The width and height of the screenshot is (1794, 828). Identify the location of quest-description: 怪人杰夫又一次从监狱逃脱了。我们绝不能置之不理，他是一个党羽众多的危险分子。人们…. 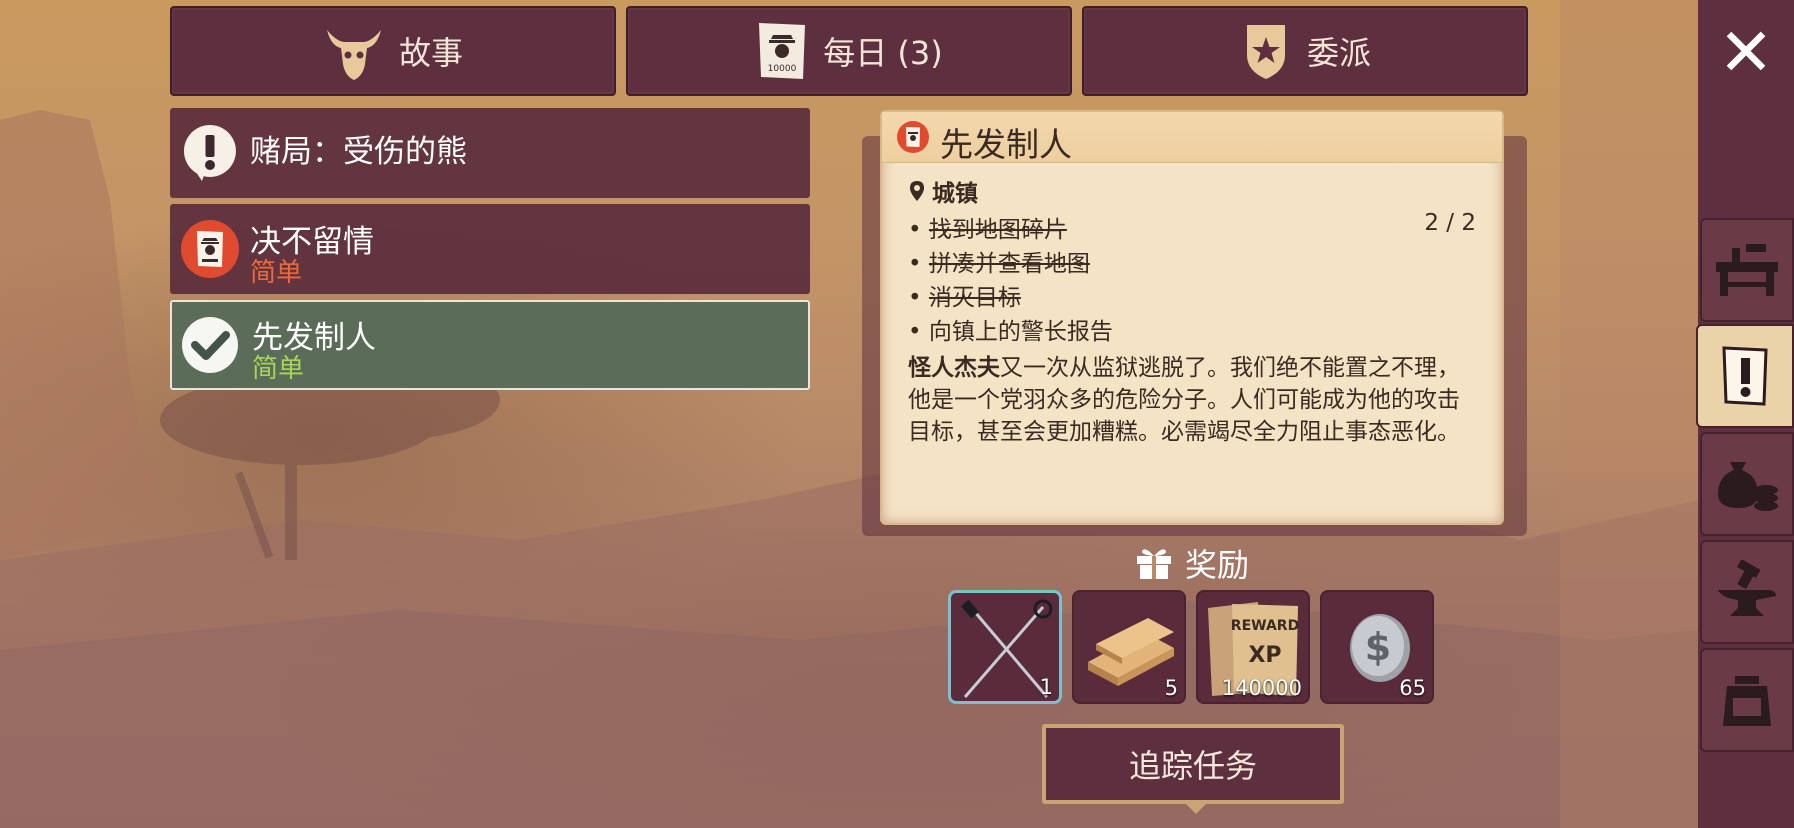
(1193, 400).